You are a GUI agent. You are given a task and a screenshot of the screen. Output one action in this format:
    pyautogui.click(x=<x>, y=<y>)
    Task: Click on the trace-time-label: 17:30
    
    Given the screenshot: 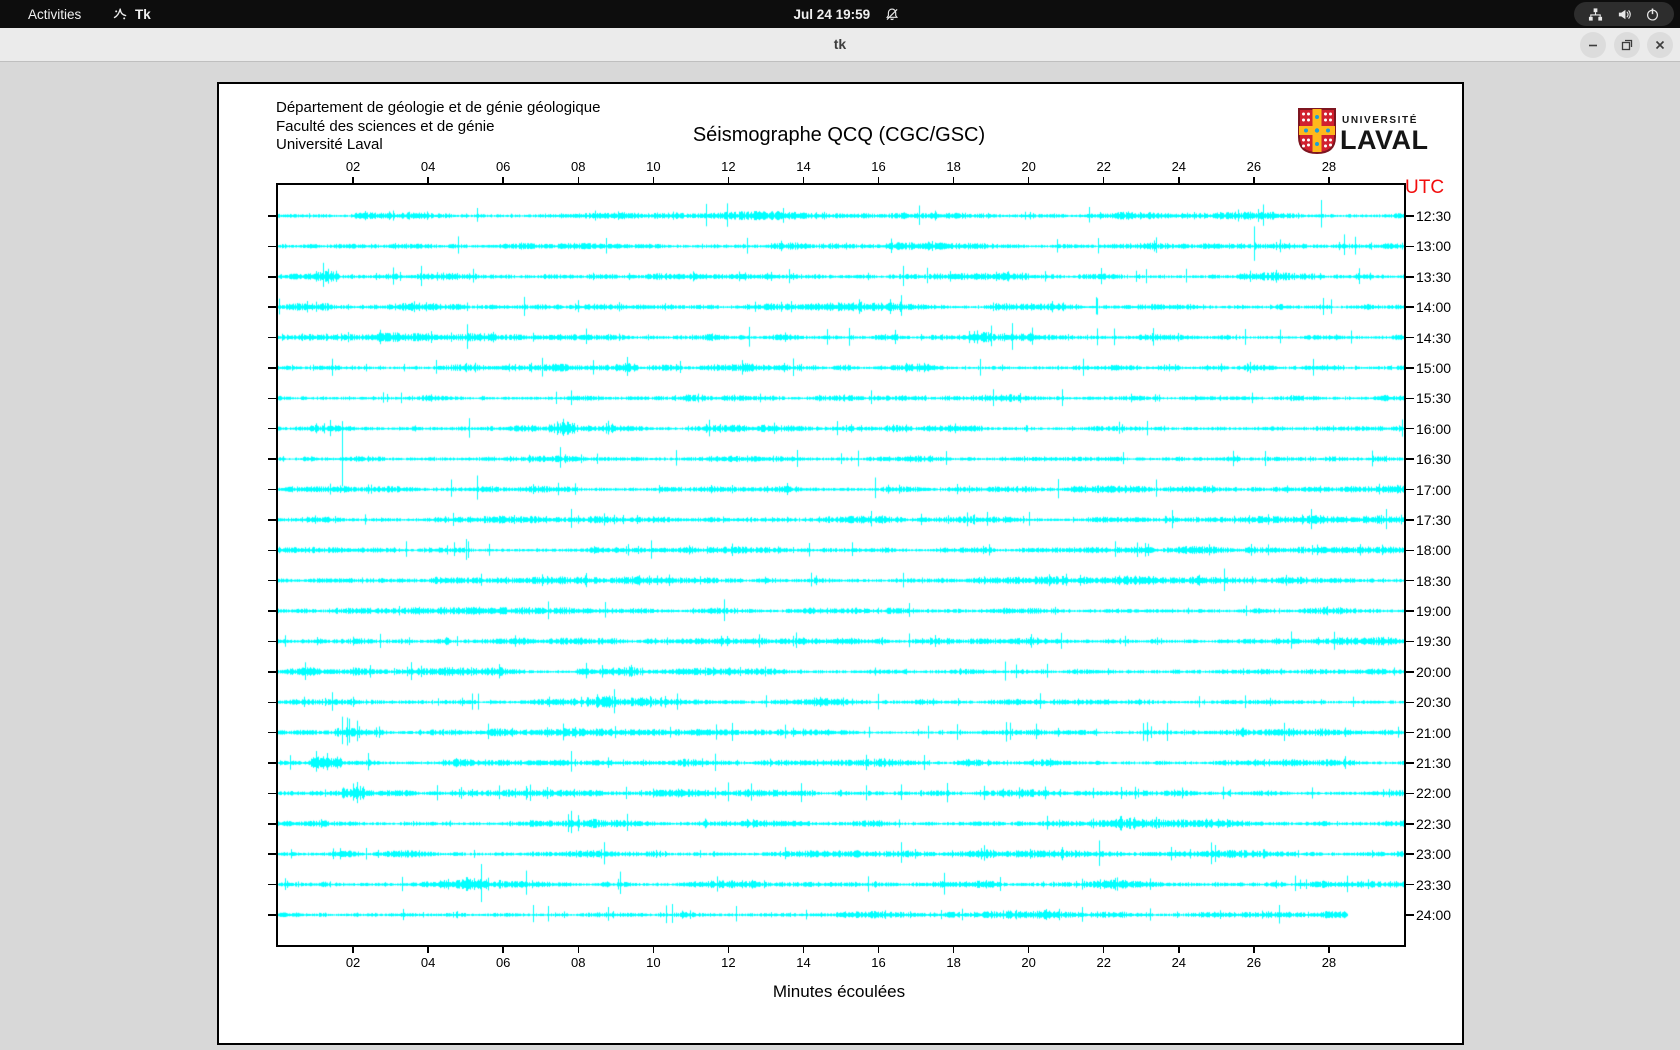 What is the action you would take?
    pyautogui.click(x=1434, y=519)
    